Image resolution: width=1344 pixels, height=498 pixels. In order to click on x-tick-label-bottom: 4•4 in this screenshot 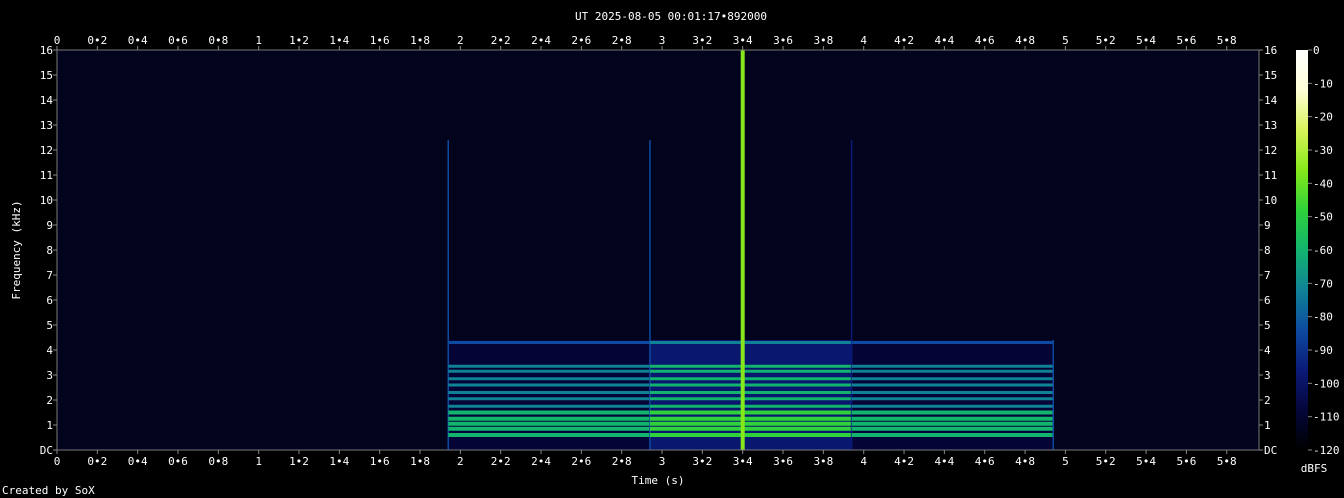, I will do `click(944, 461)`.